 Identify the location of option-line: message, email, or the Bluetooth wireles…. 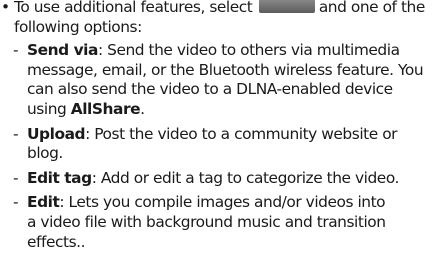
(225, 69).